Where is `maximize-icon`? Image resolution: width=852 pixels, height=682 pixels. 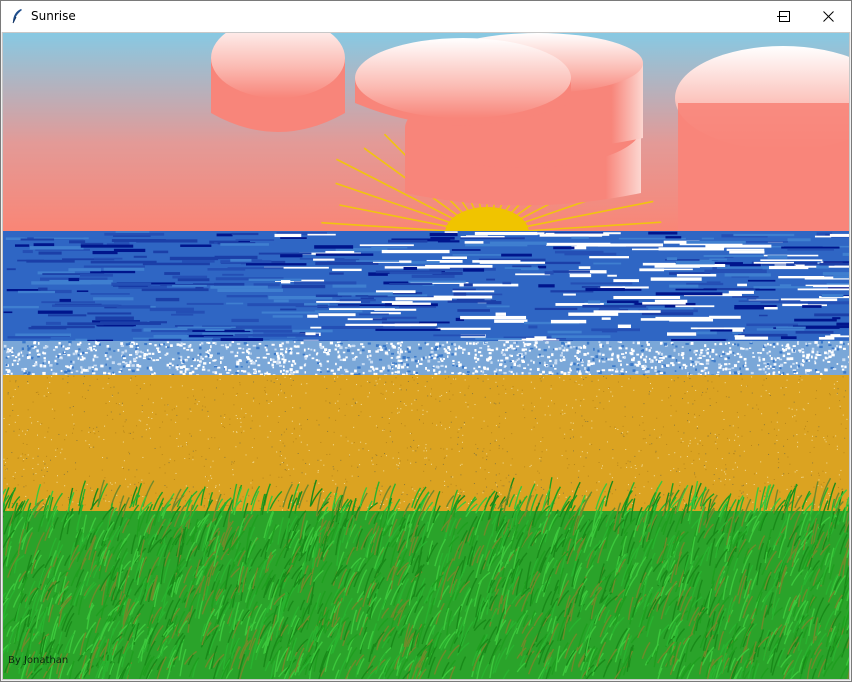
maximize-icon is located at coordinates (784, 16).